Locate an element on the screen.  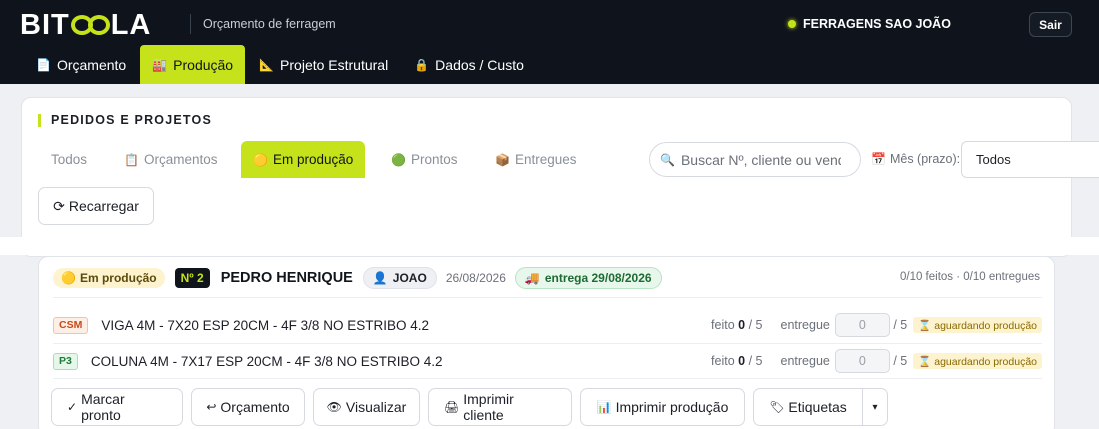
done-label: feito is located at coordinates (723, 361).